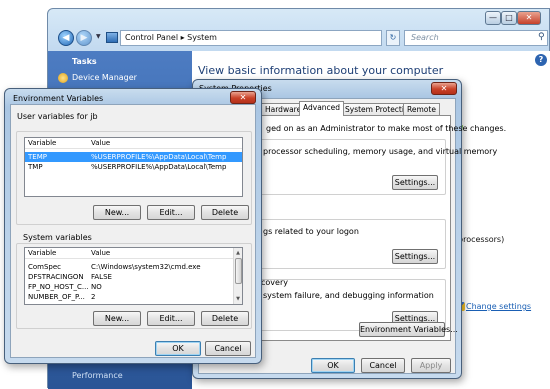 The width and height of the screenshot is (550, 389). Describe the element at coordinates (225, 212) in the screenshot. I see `user-delete-button: Delete` at that location.